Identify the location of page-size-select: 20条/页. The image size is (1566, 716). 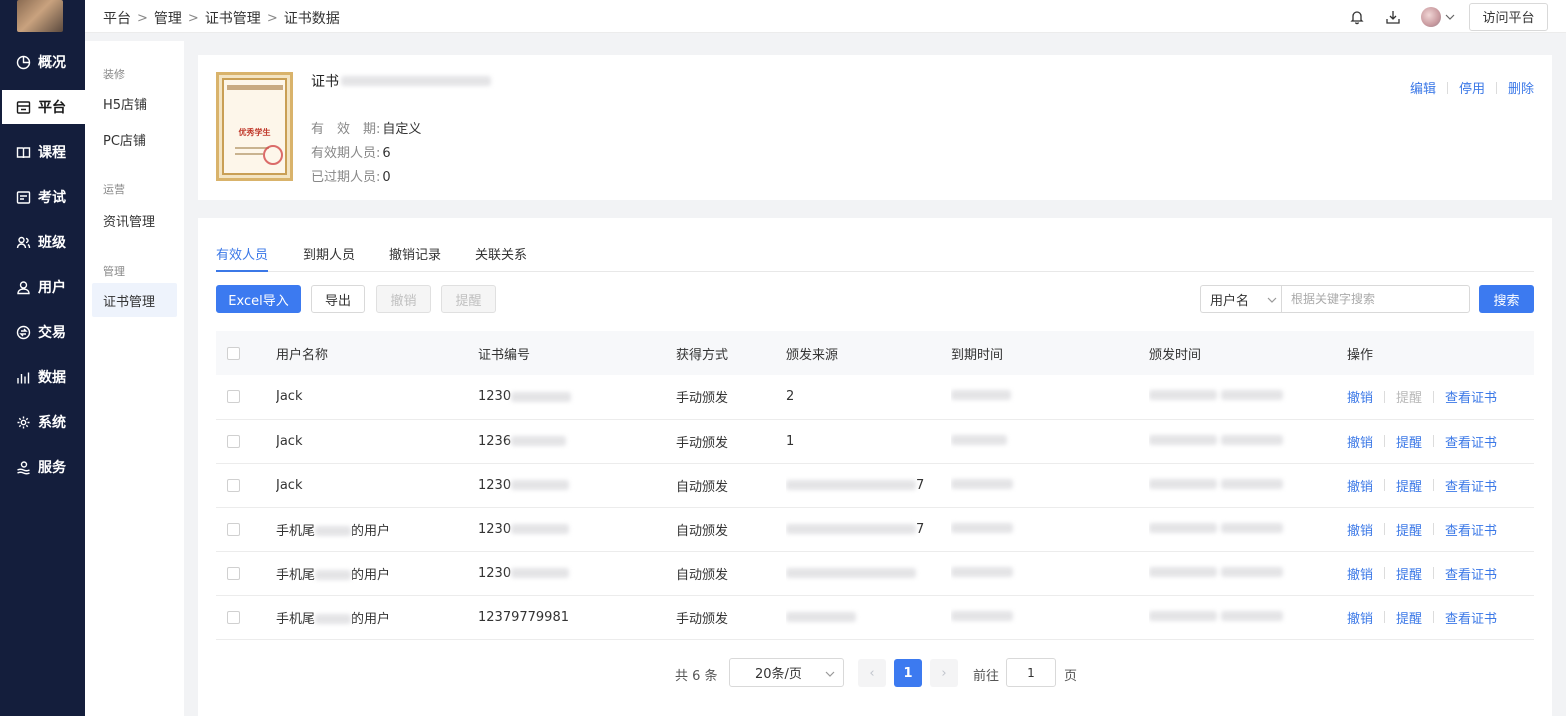
(786, 672).